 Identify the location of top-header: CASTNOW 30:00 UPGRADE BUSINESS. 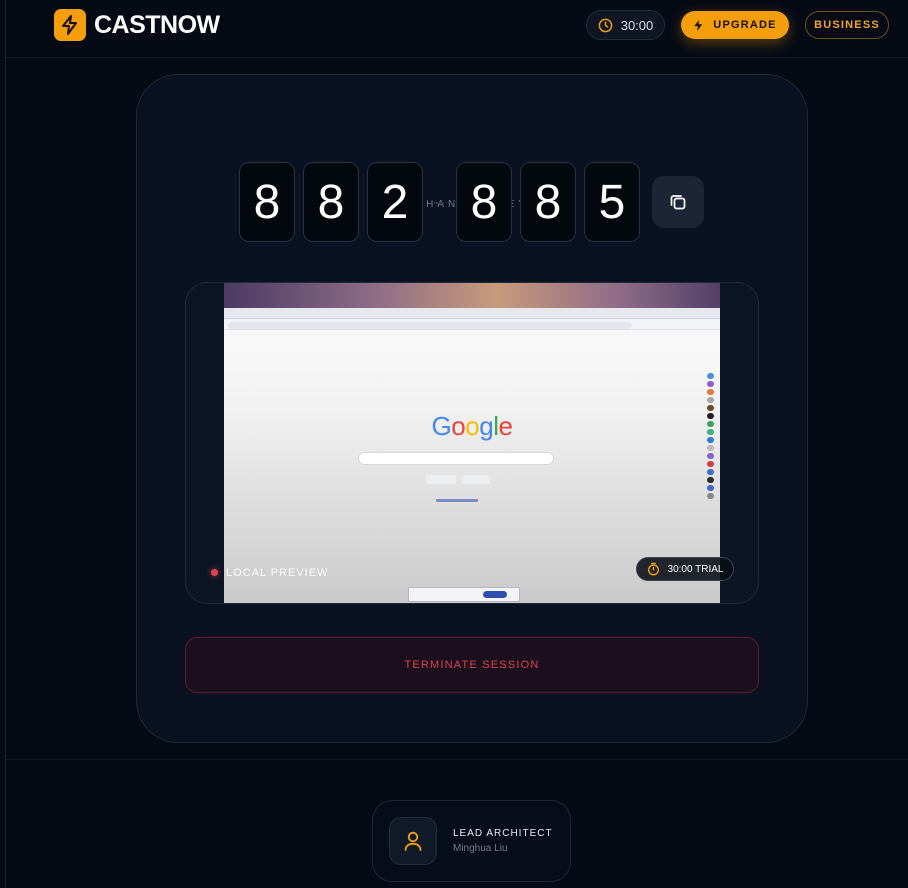
(457, 29).